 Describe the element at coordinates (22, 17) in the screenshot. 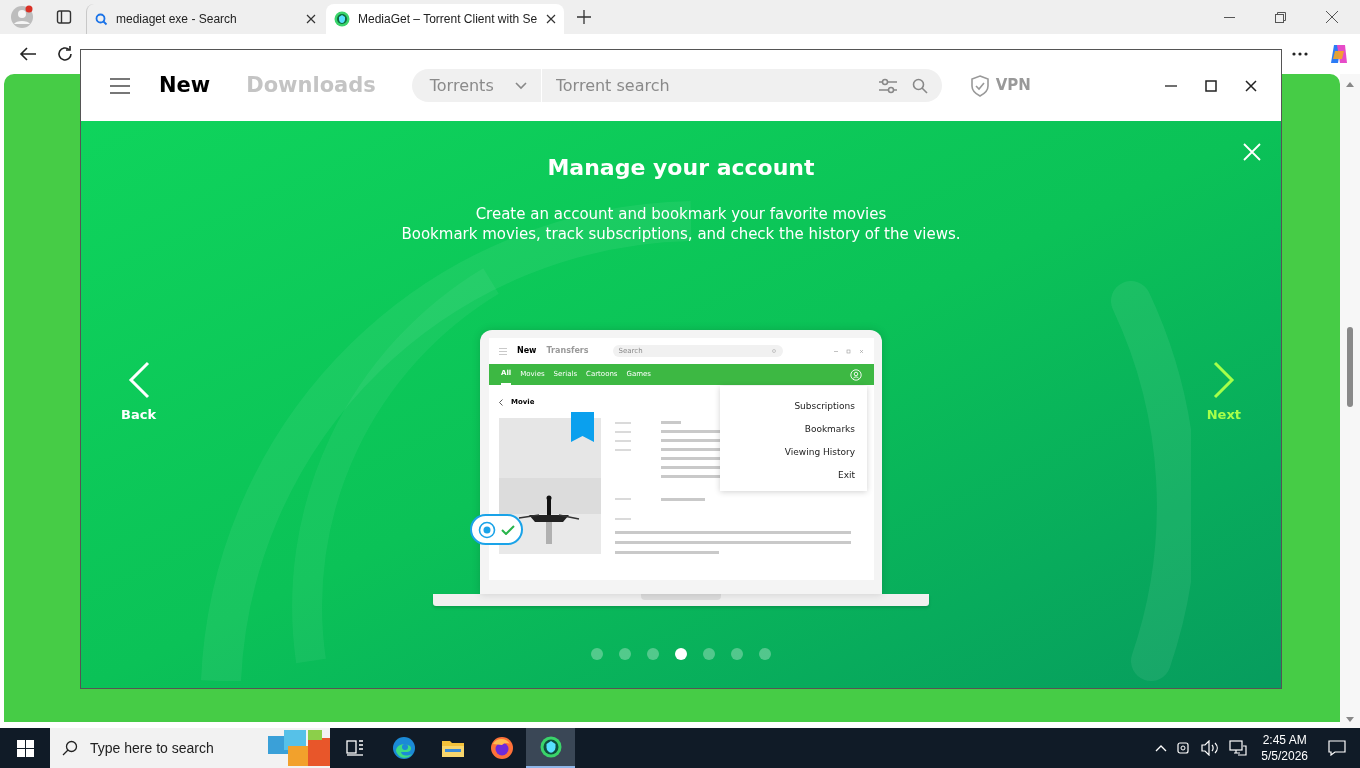

I see `profile-avatar-icon` at that location.